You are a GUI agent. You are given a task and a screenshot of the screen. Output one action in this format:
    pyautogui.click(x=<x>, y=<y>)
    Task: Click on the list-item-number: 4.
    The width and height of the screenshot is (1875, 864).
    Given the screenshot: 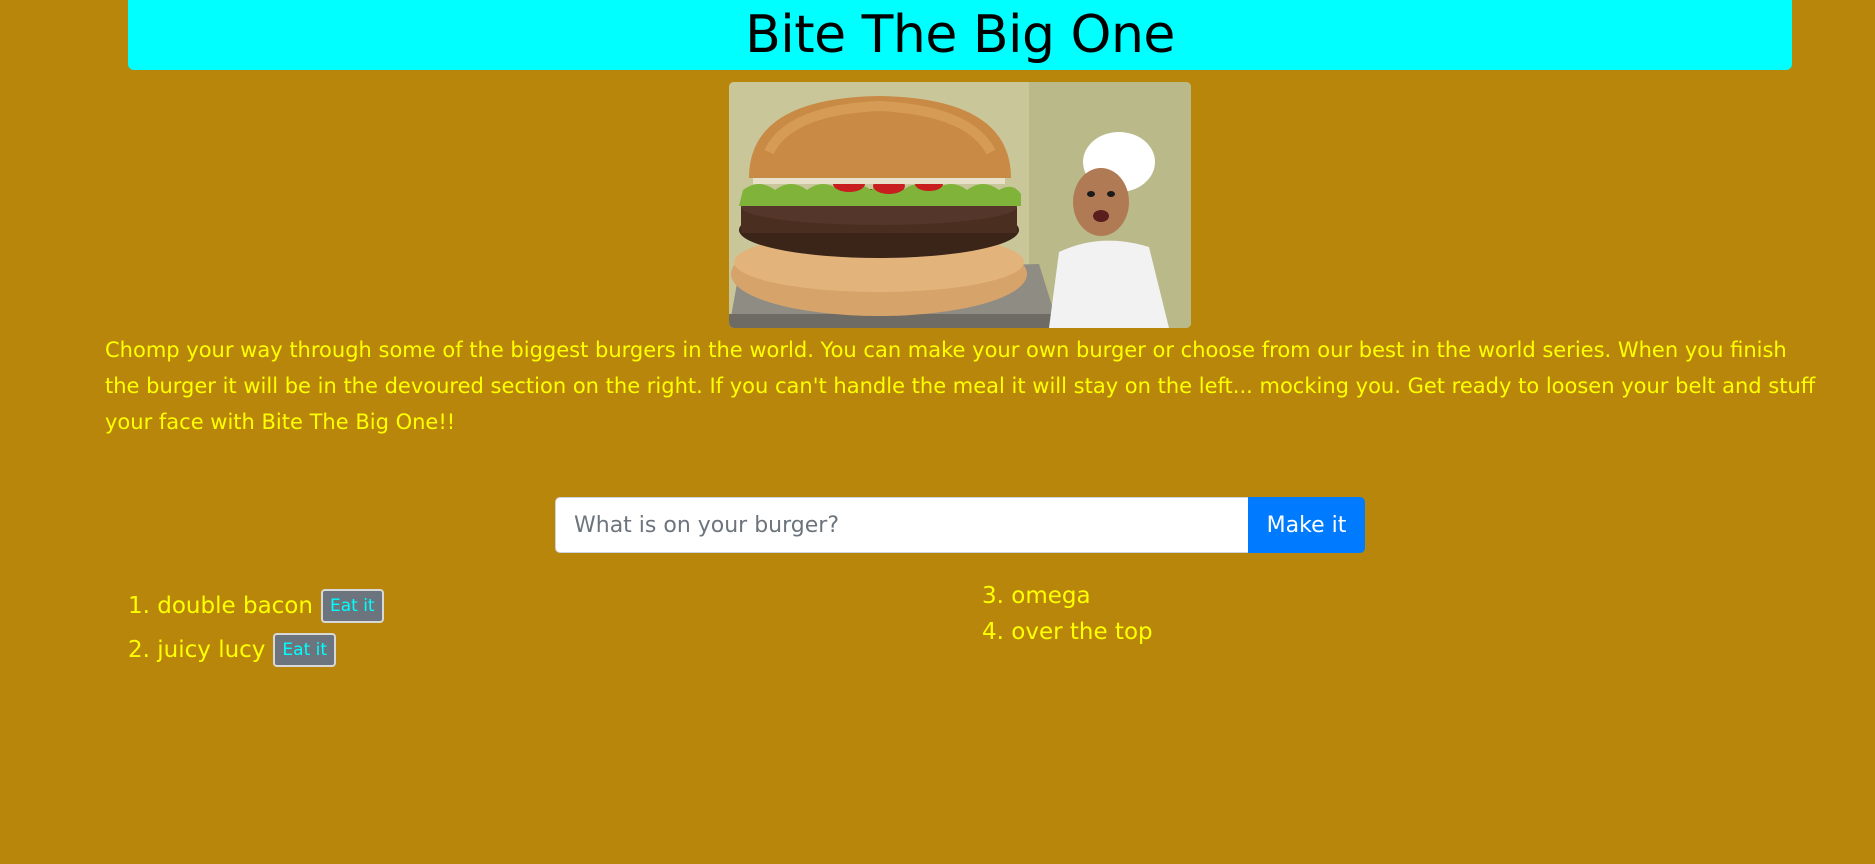 What is the action you would take?
    pyautogui.click(x=993, y=632)
    